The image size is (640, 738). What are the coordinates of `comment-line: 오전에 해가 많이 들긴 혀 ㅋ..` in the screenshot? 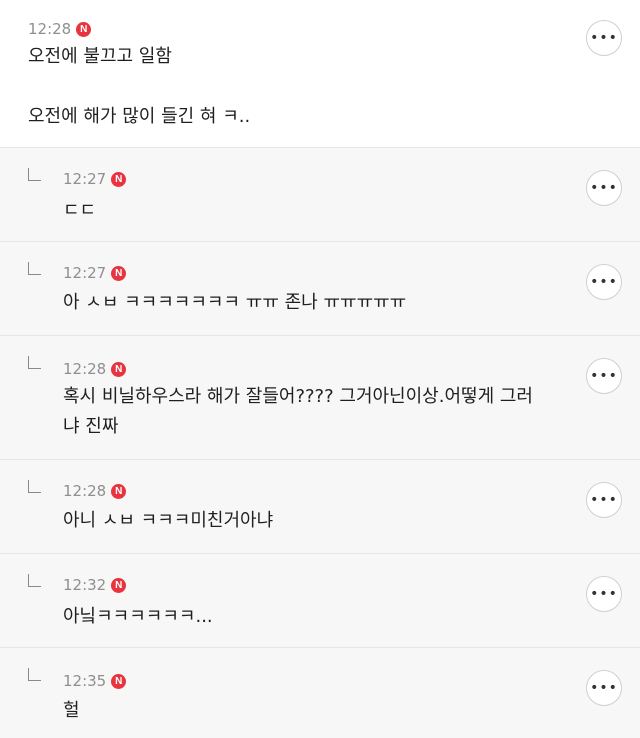 It's located at (139, 116).